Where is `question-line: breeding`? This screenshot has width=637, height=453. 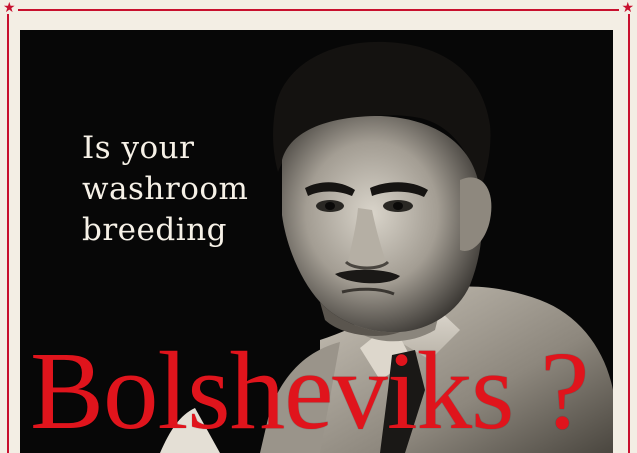 question-line: breeding is located at coordinates (154, 230).